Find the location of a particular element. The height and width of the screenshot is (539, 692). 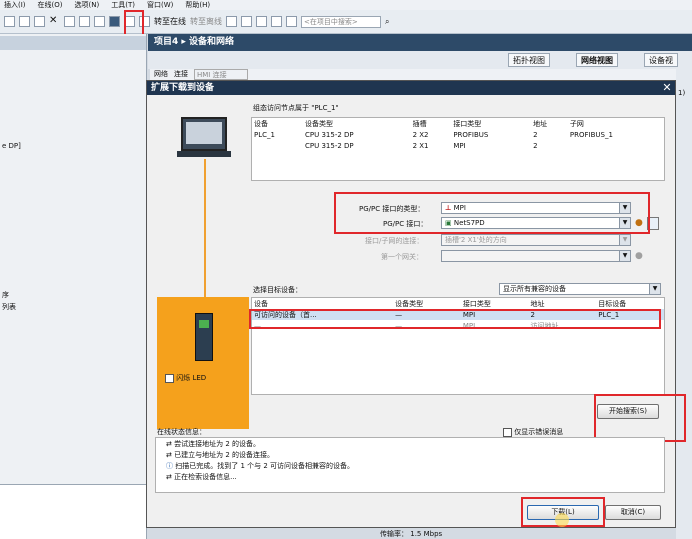

flash-led-checkbox is located at coordinates (169, 378).